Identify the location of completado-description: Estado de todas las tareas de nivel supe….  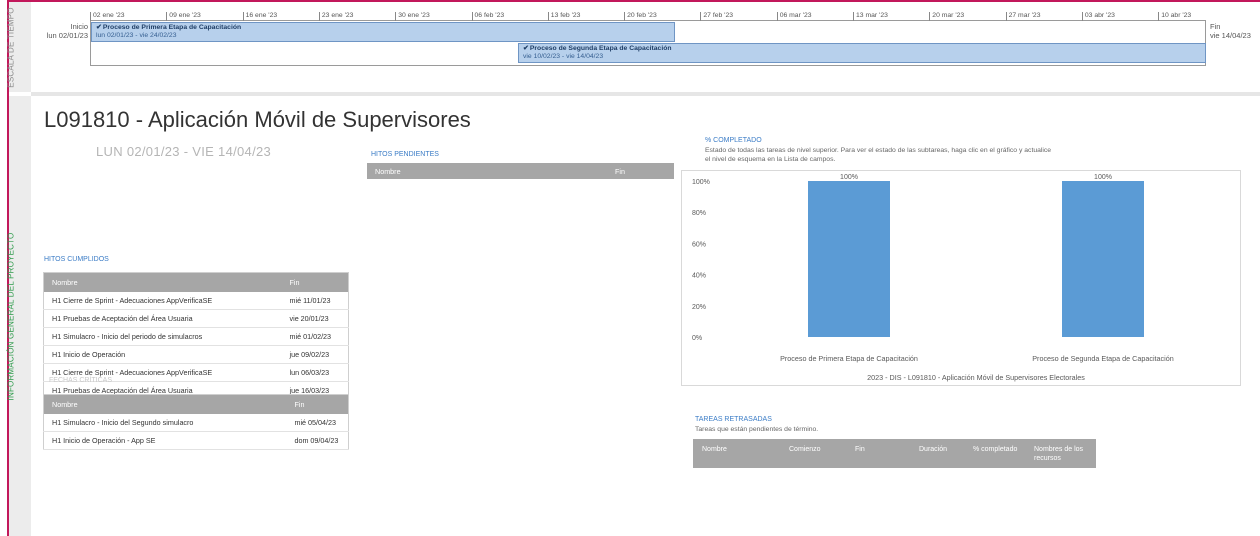
(878, 155).